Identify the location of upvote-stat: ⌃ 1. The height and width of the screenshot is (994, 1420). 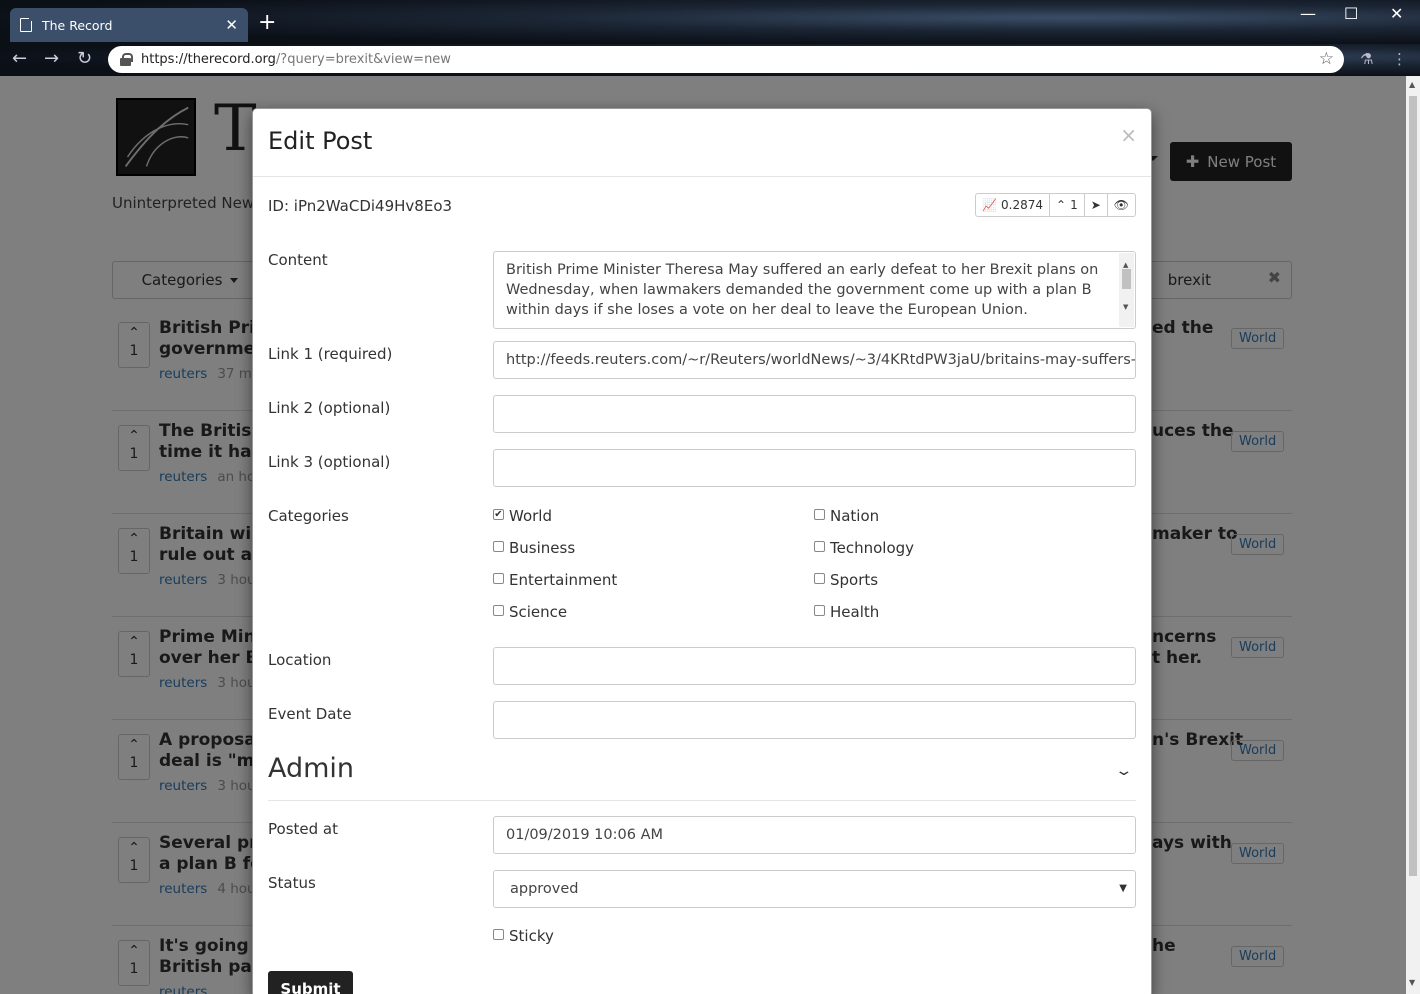
(1067, 205).